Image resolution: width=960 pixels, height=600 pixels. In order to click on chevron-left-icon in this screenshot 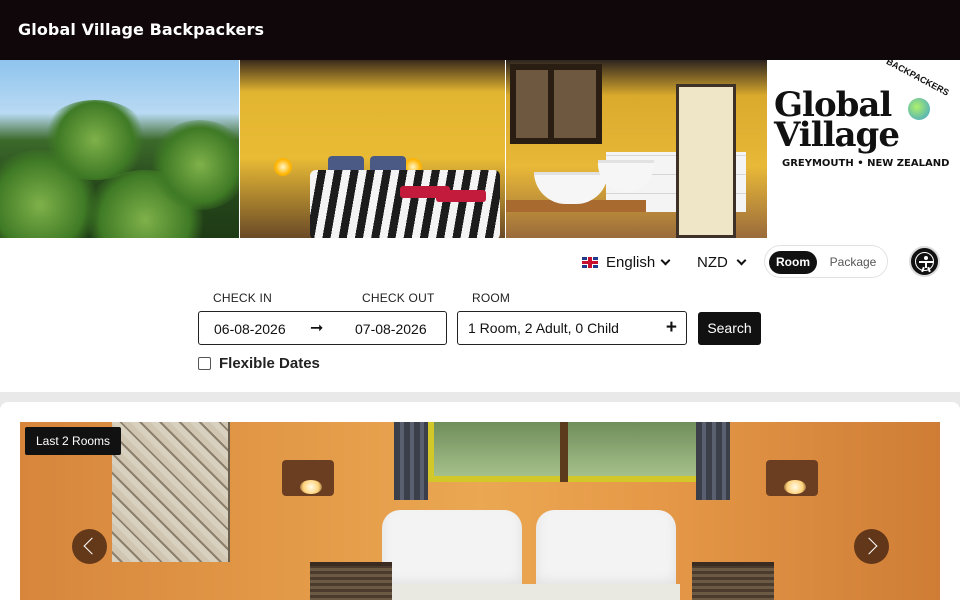, I will do `click(92, 546)`.